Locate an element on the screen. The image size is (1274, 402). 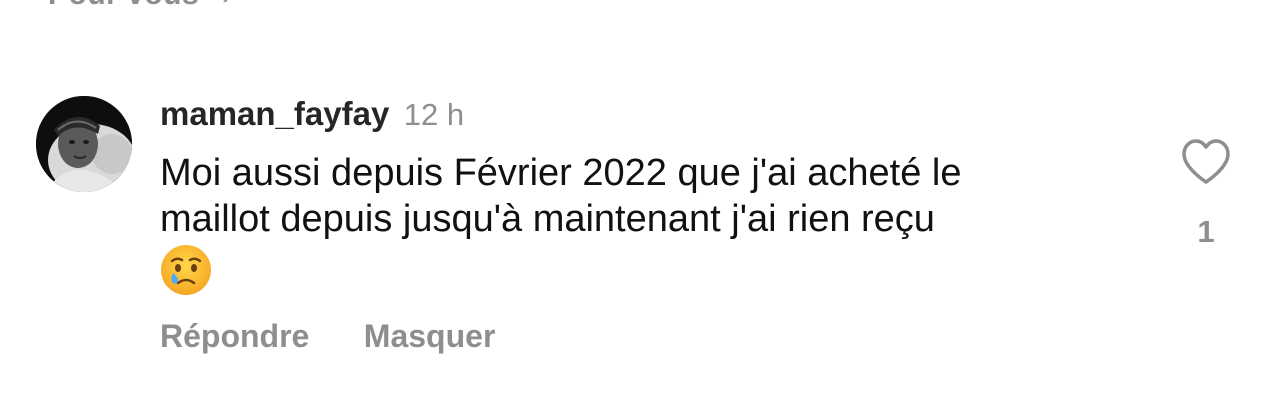
like-count: 1 is located at coordinates (1206, 231).